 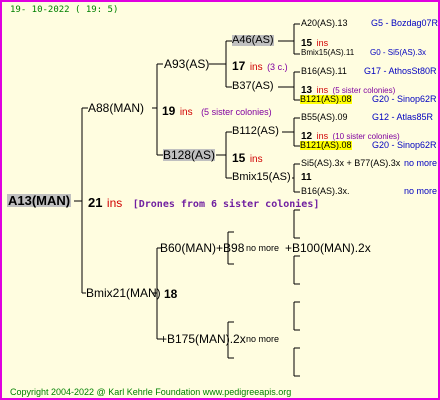 What do you see at coordinates (186, 112) in the screenshot?
I see `gen1-a88-ins-label: ins` at bounding box center [186, 112].